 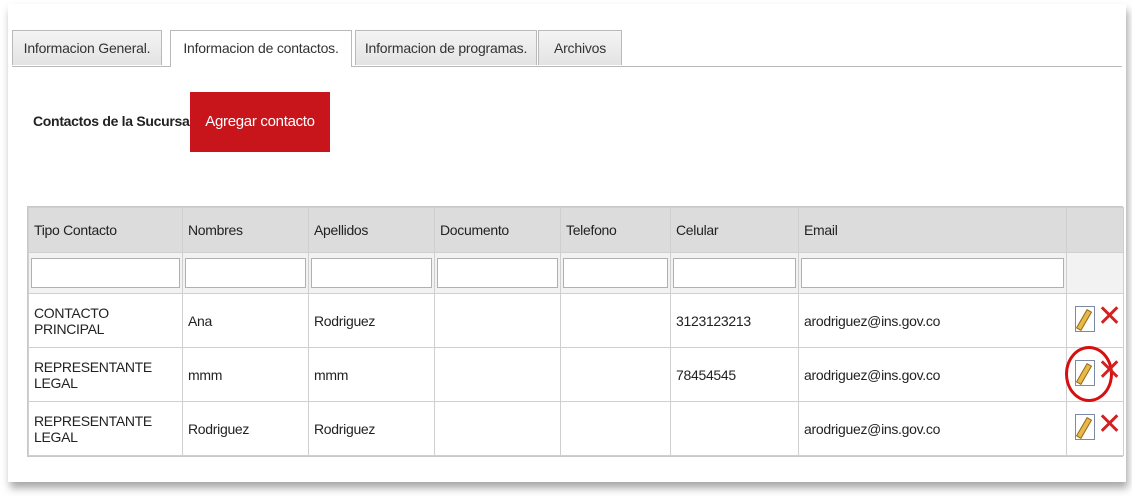 What do you see at coordinates (932, 230) in the screenshot?
I see `header-email: Email` at bounding box center [932, 230].